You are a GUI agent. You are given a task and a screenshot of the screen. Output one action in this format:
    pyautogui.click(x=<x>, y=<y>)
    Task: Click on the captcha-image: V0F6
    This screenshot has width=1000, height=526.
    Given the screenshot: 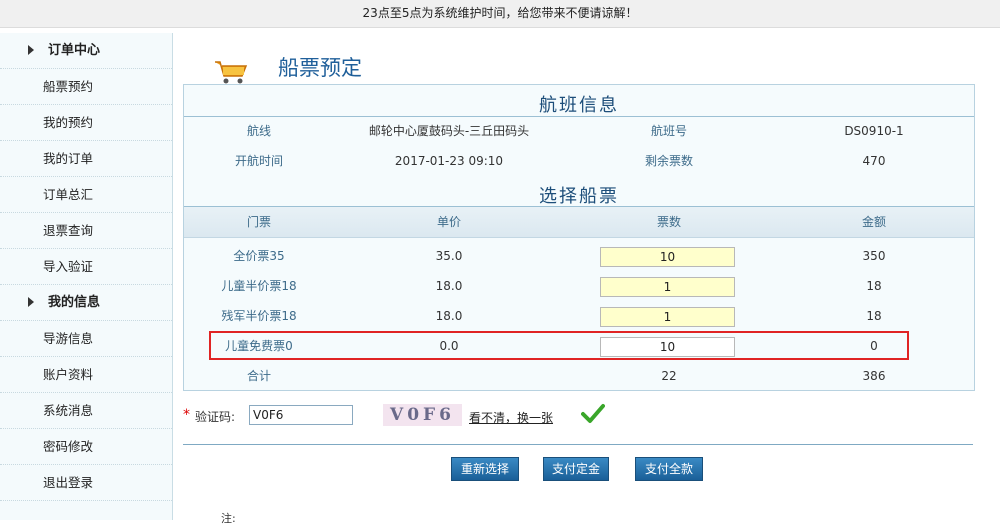 What is the action you would take?
    pyautogui.click(x=422, y=415)
    